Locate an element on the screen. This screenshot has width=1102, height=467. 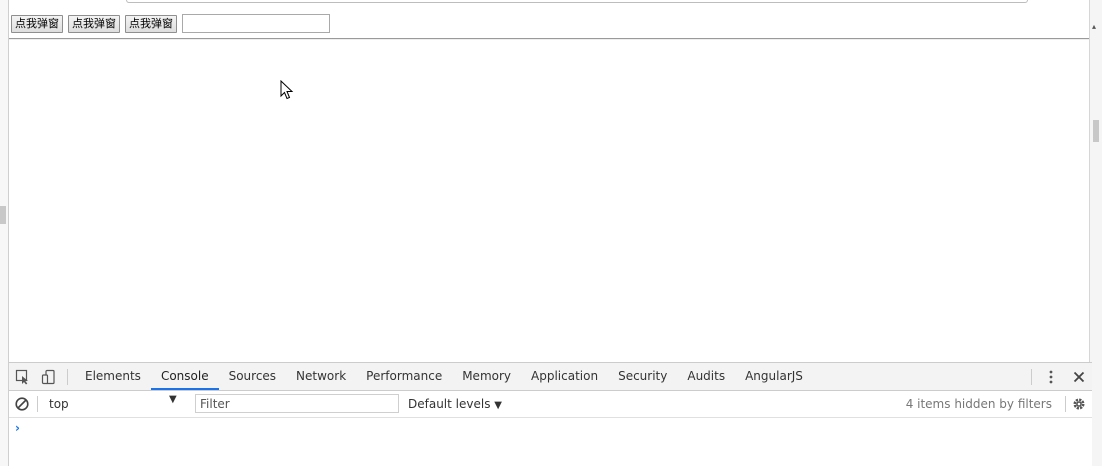
hidden-items-count: 4 items hidden by filters is located at coordinates (978, 404).